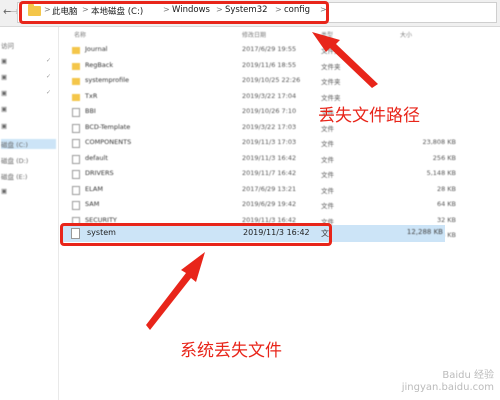 Image resolution: width=500 pixels, height=400 pixels. What do you see at coordinates (369, 116) in the screenshot?
I see `annotation-path-lost: 丢失文件路径` at bounding box center [369, 116].